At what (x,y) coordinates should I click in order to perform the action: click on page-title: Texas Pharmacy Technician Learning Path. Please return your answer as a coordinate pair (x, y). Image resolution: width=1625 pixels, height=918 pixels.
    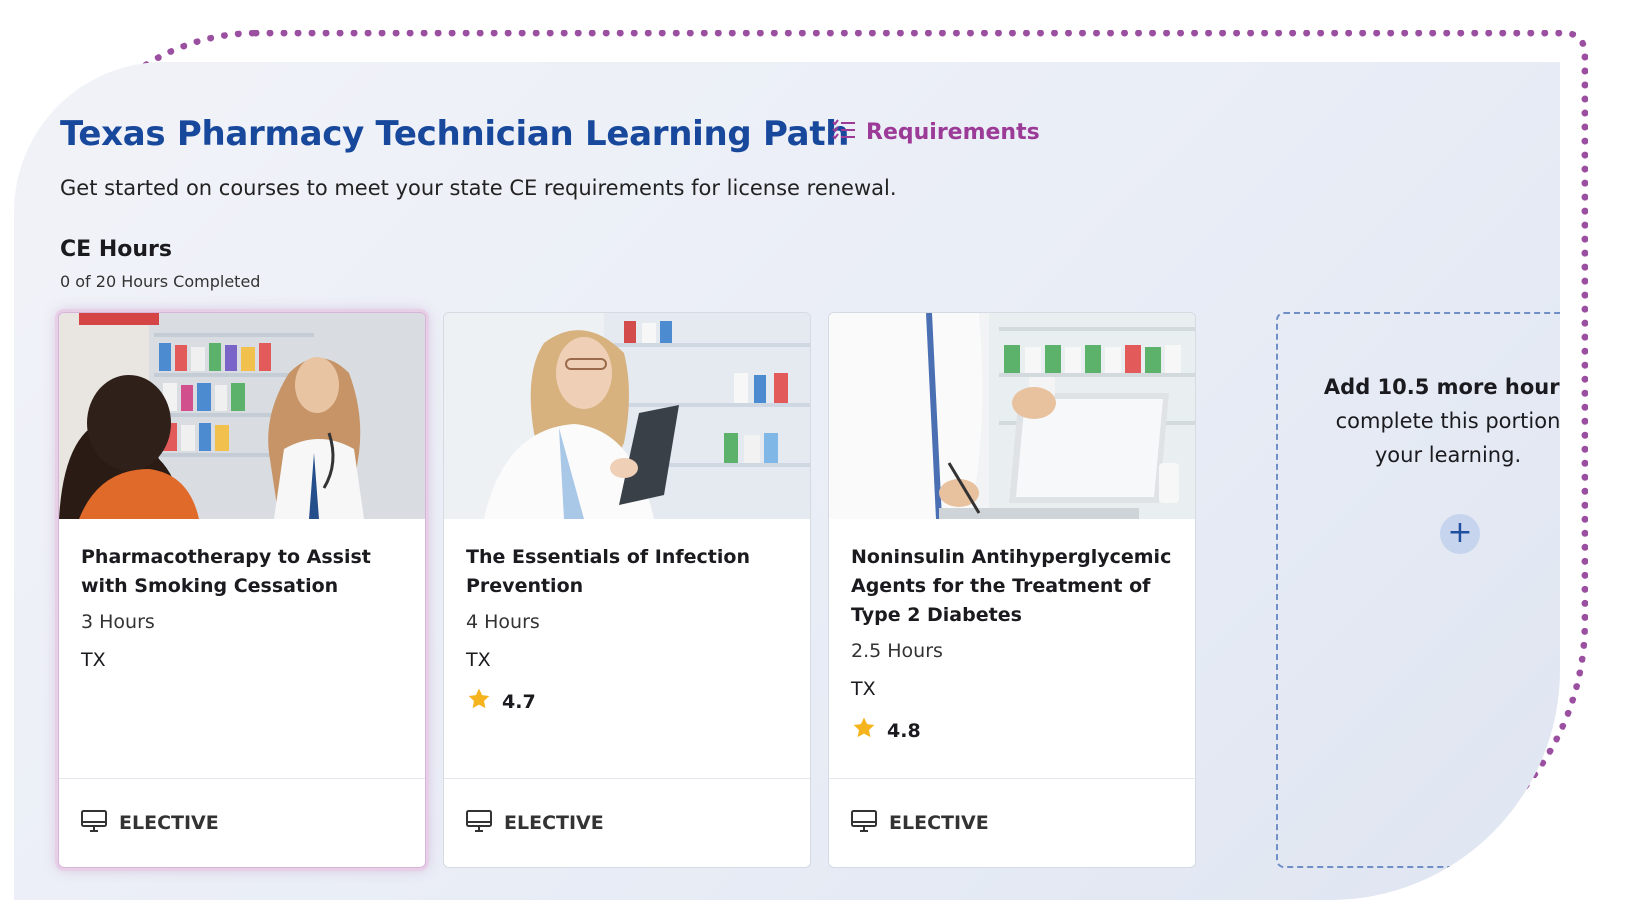
    Looking at the image, I should click on (455, 134).